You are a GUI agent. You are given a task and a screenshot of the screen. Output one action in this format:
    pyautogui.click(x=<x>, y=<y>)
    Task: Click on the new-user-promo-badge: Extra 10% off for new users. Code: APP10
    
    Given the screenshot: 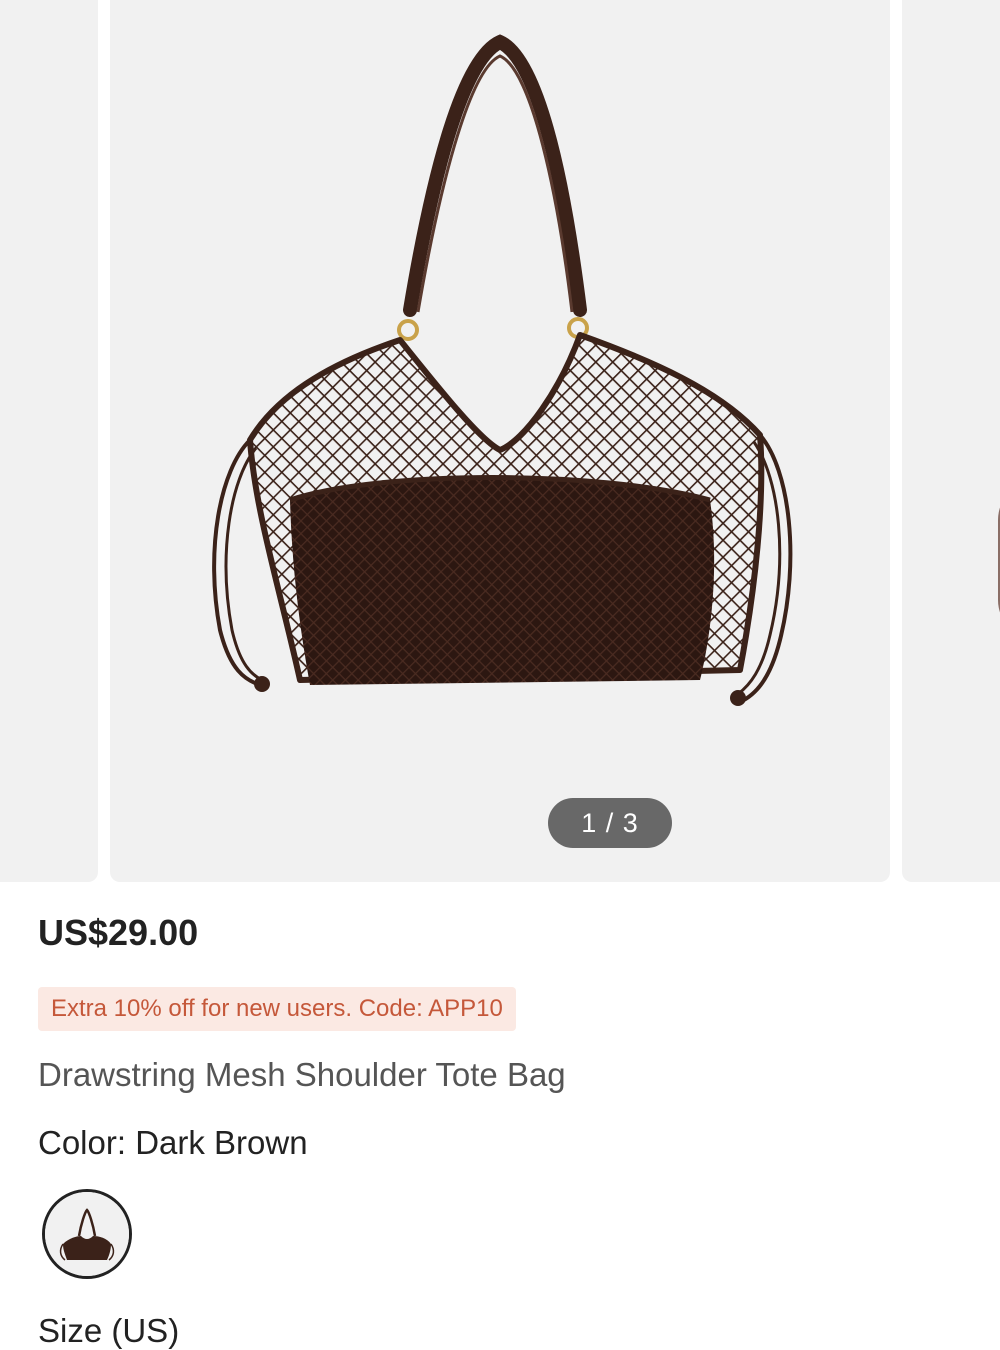 What is the action you would take?
    pyautogui.click(x=277, y=1009)
    